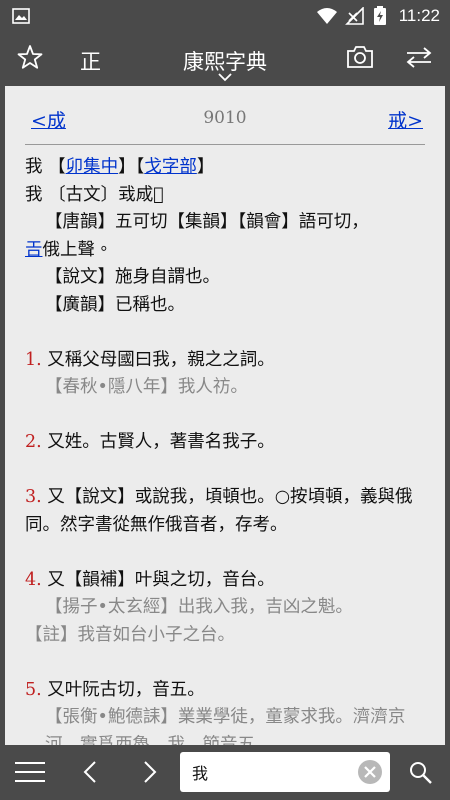 This screenshot has width=450, height=800. I want to click on image-icon, so click(21, 16).